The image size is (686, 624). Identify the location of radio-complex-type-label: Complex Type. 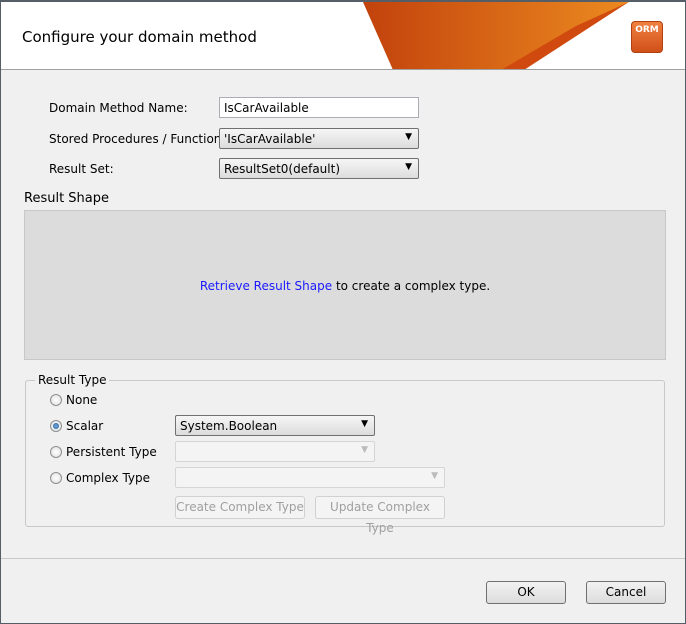
(108, 478).